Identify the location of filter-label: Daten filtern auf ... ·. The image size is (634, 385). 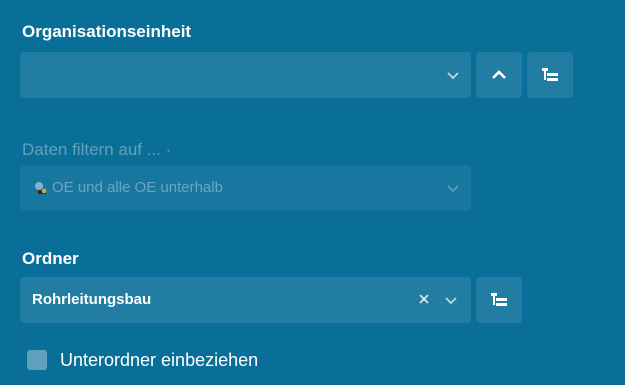
(97, 149).